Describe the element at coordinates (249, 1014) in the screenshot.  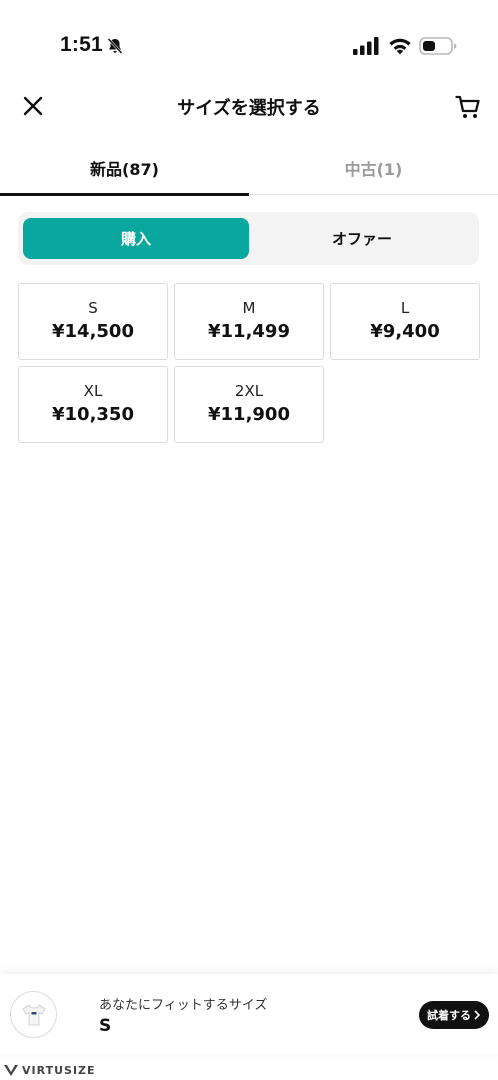
I see `fit-recommendation-banner: あなたにフィットするサイズ S 試着する` at that location.